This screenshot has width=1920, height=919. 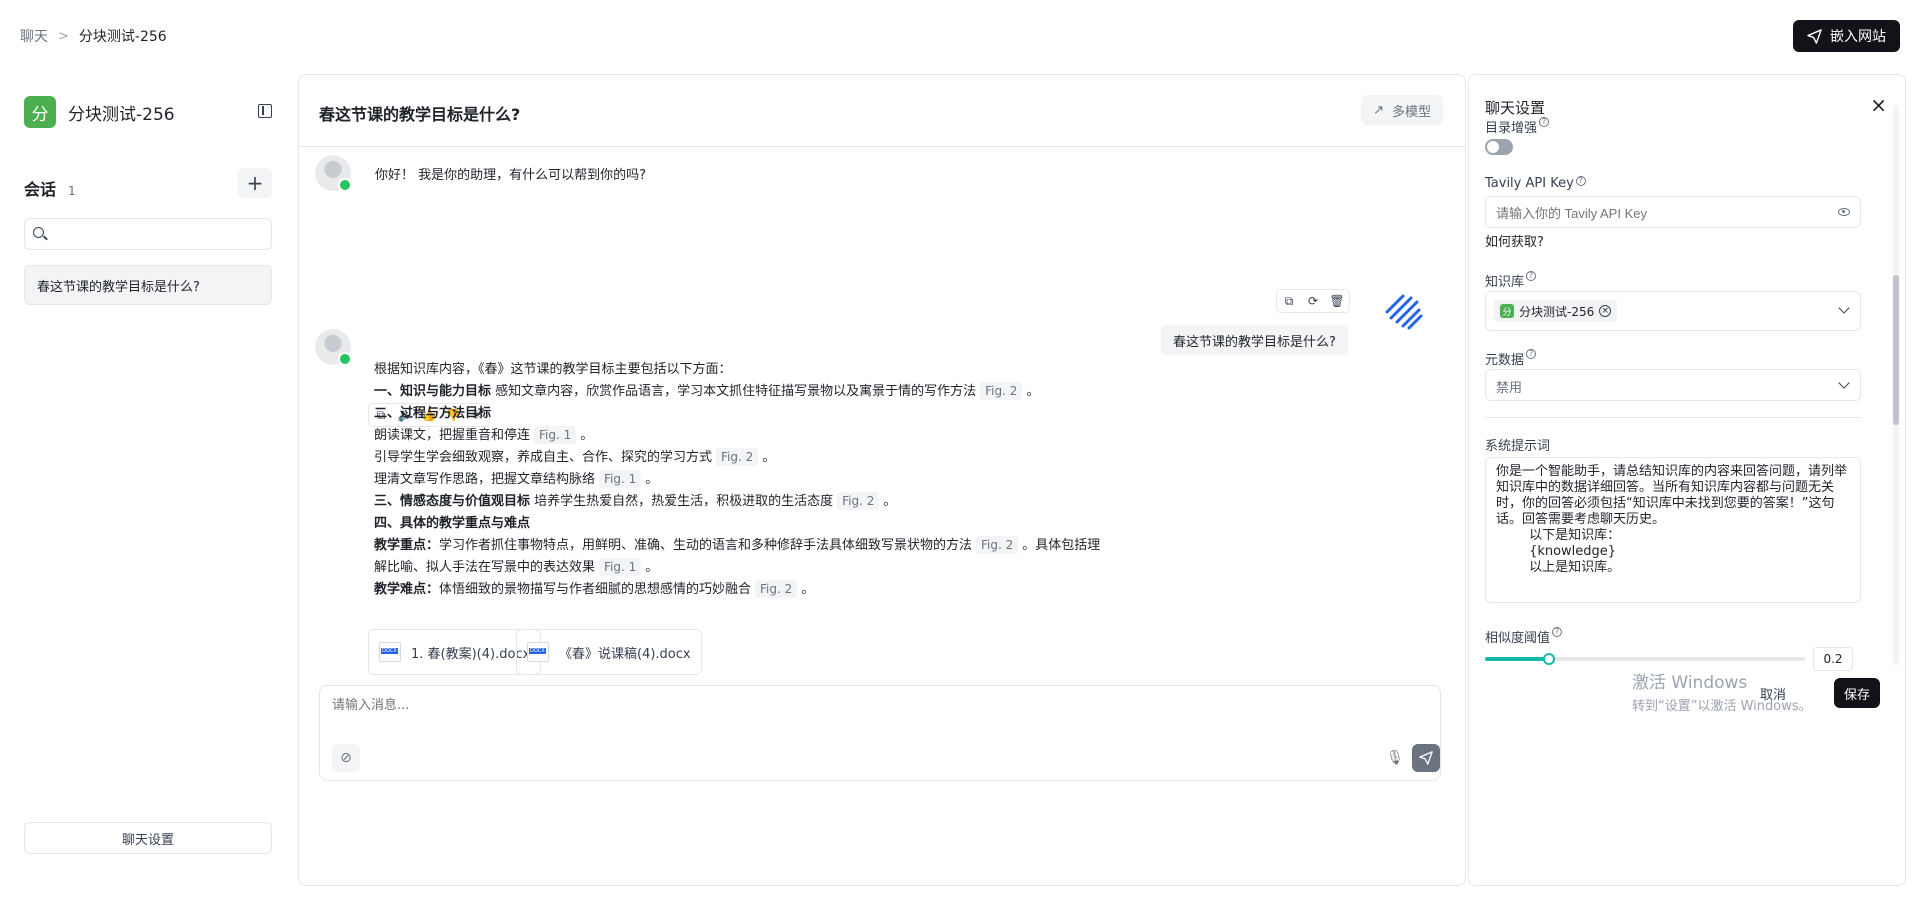 What do you see at coordinates (1378, 110) in the screenshot?
I see `arrow-up-right-icon: ↗` at bounding box center [1378, 110].